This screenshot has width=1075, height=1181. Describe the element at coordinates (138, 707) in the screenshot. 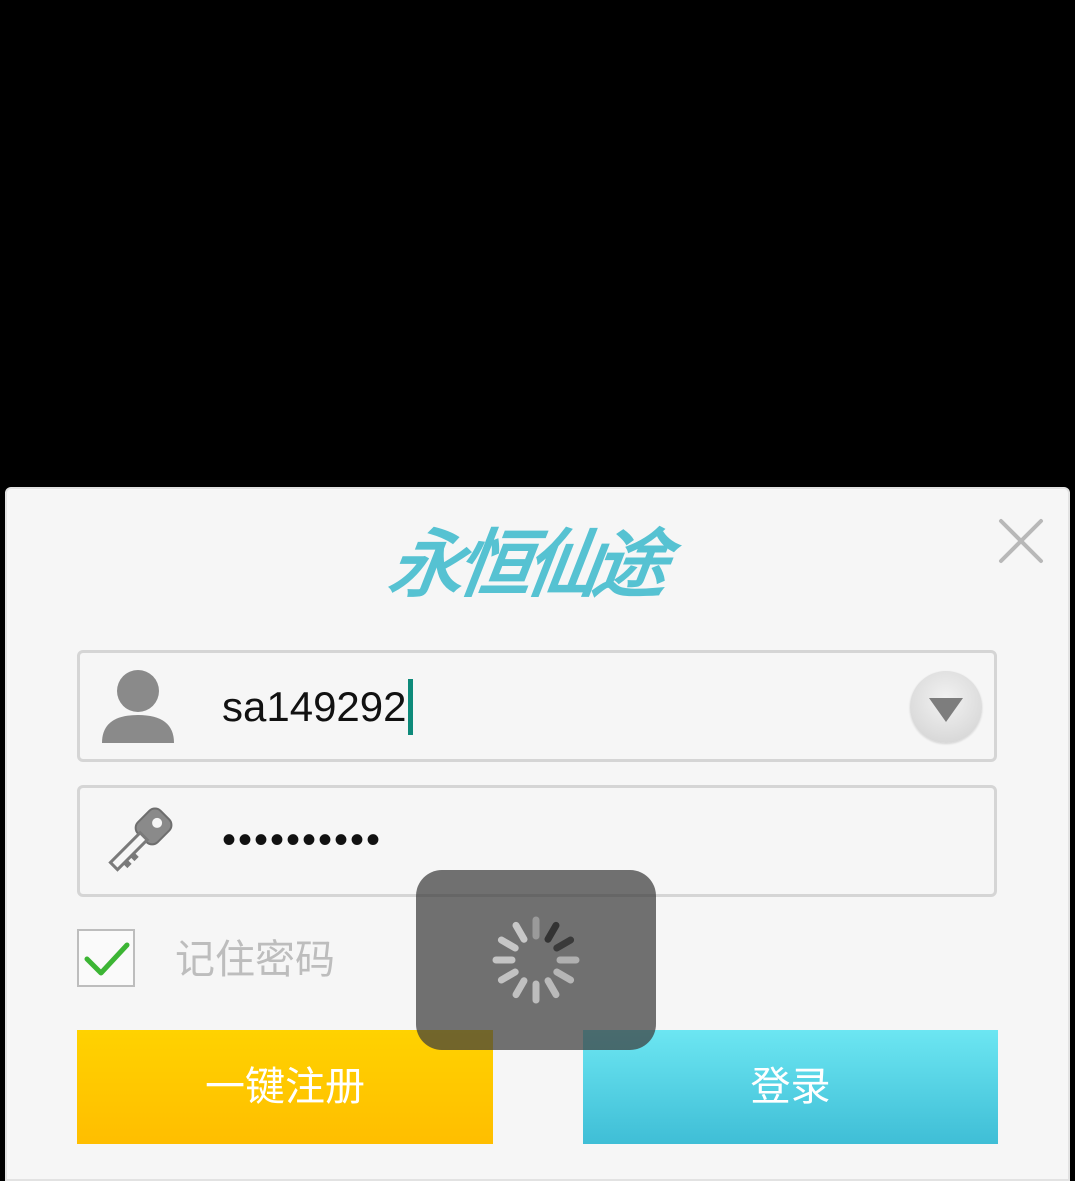

I see `user-icon` at that location.